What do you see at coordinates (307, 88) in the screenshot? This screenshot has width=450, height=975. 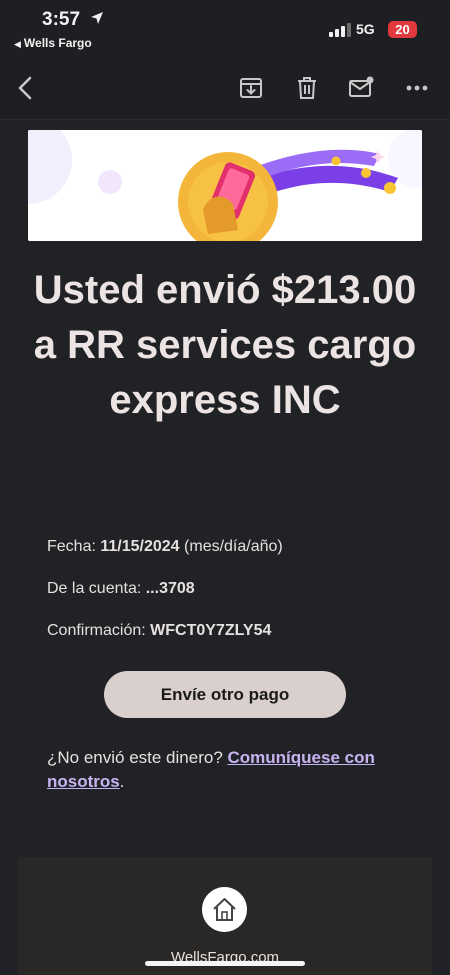 I see `trash-icon` at bounding box center [307, 88].